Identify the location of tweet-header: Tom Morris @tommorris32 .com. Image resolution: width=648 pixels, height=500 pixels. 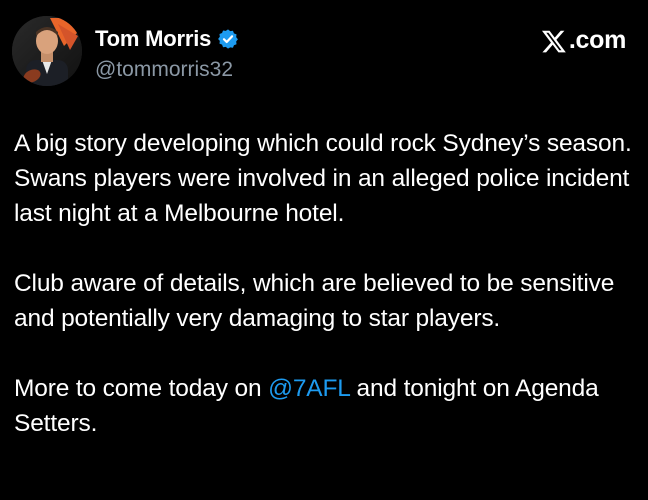
(324, 54).